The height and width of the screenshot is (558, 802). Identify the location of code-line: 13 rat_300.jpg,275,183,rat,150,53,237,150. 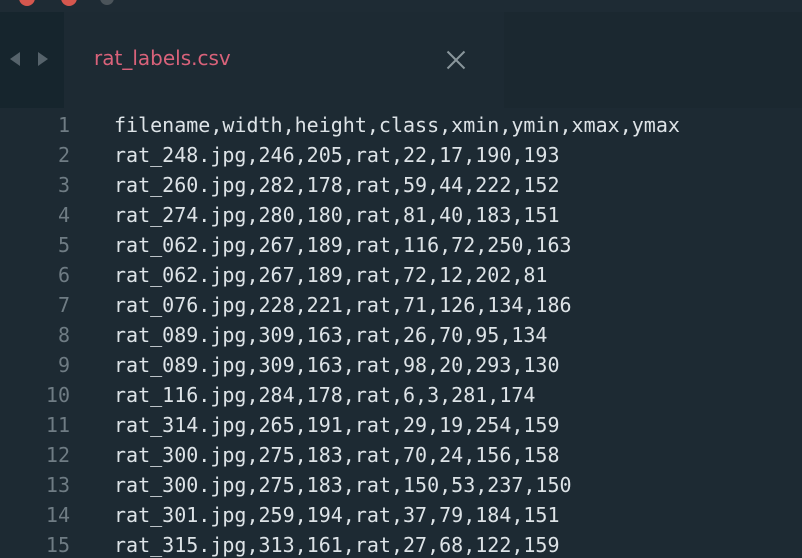
(401, 485).